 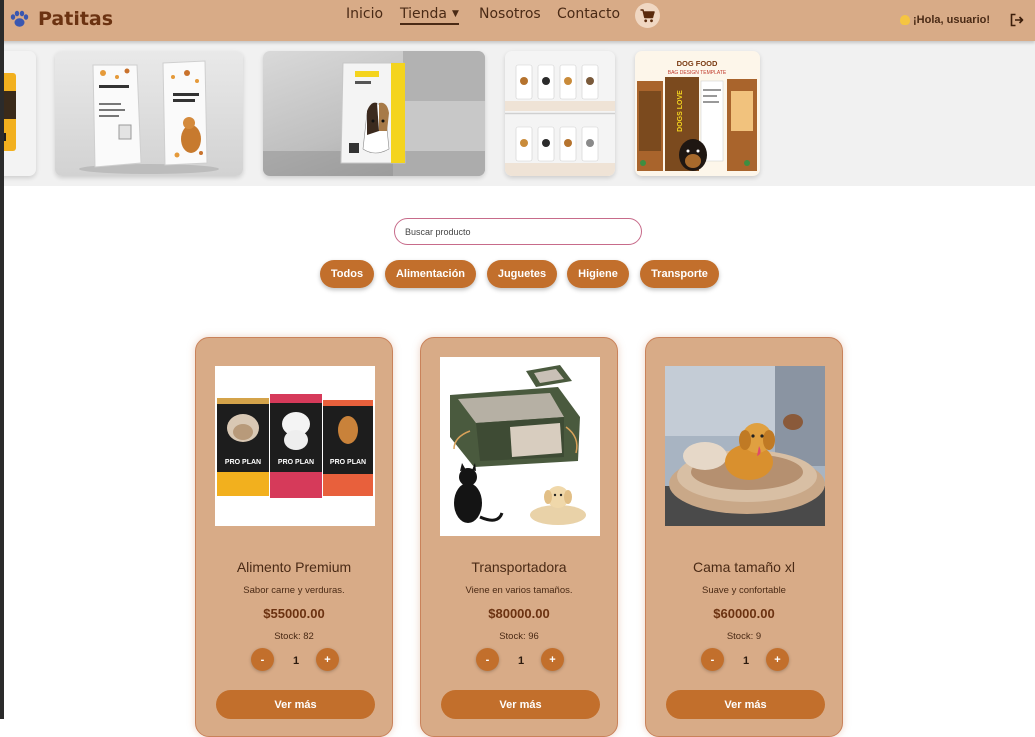 What do you see at coordinates (19, 19) in the screenshot?
I see `paw-icon` at bounding box center [19, 19].